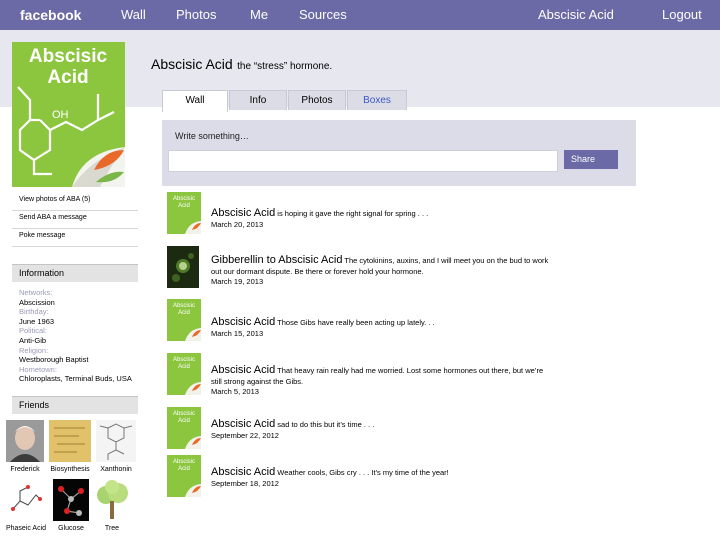 This screenshot has height=540, width=720. Describe the element at coordinates (26, 500) in the screenshot. I see `phaseic-acid-structure-icon` at that location.